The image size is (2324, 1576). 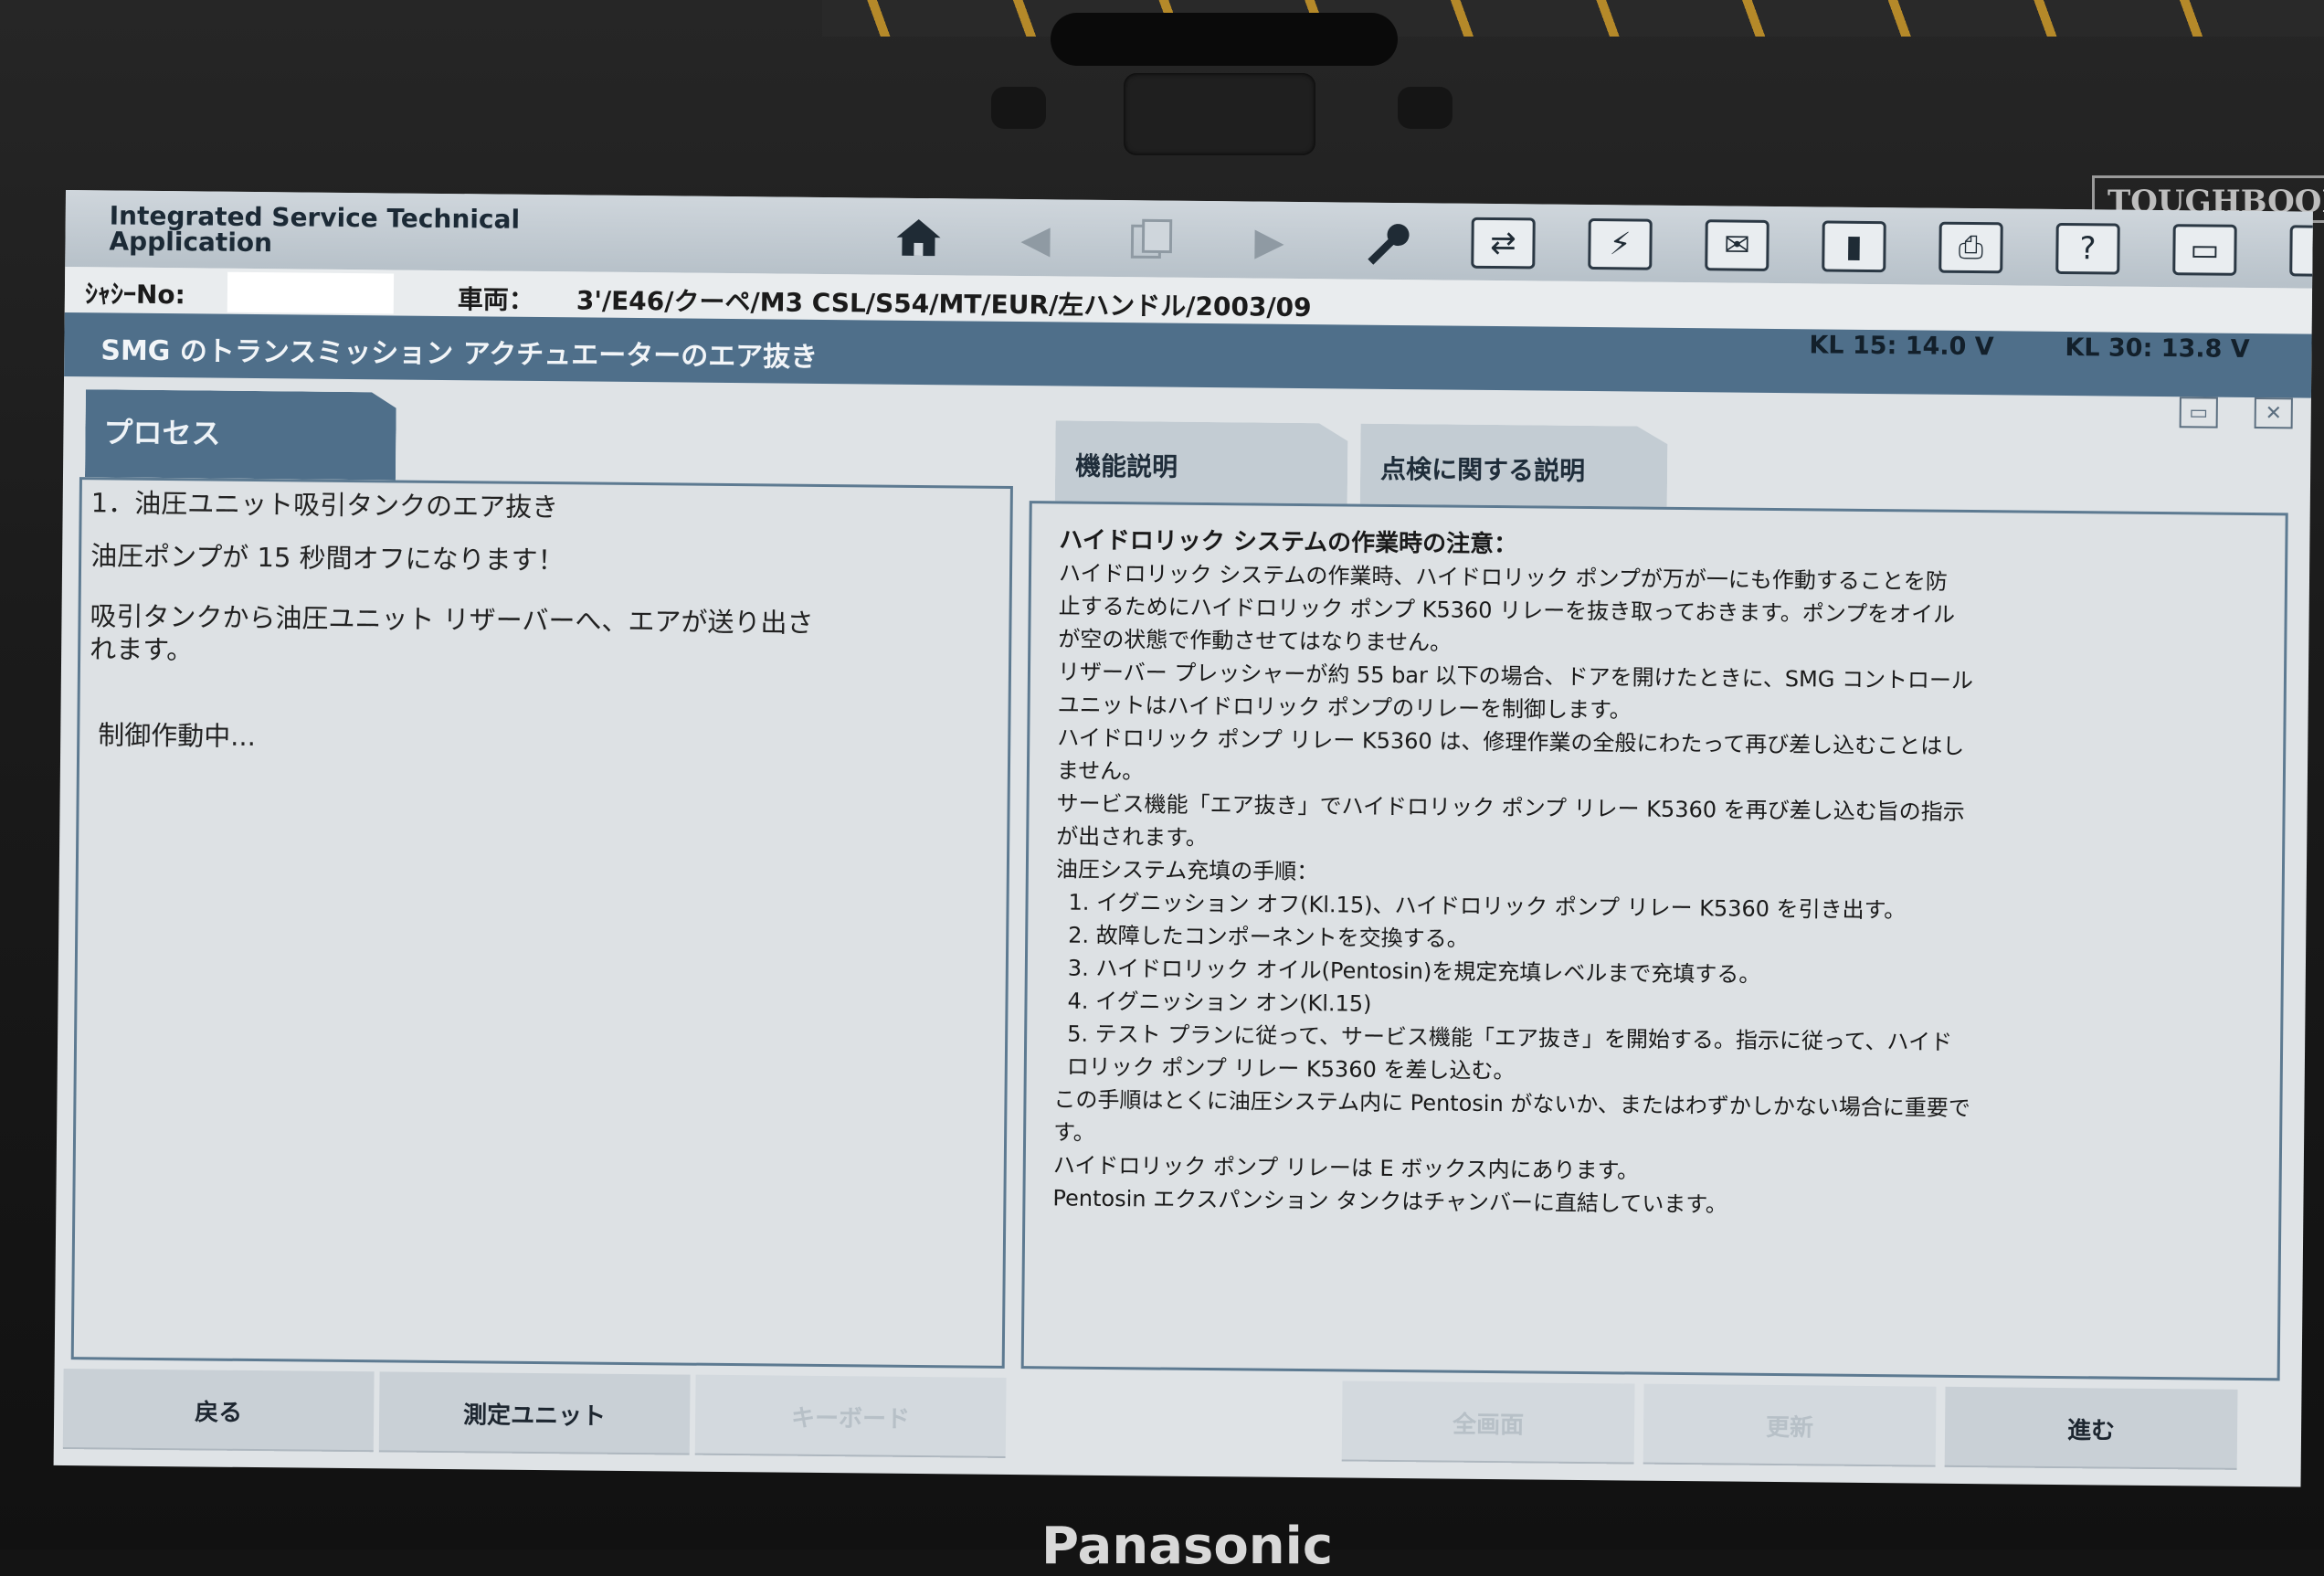 I want to click on update-button: 更新, so click(x=1790, y=1425).